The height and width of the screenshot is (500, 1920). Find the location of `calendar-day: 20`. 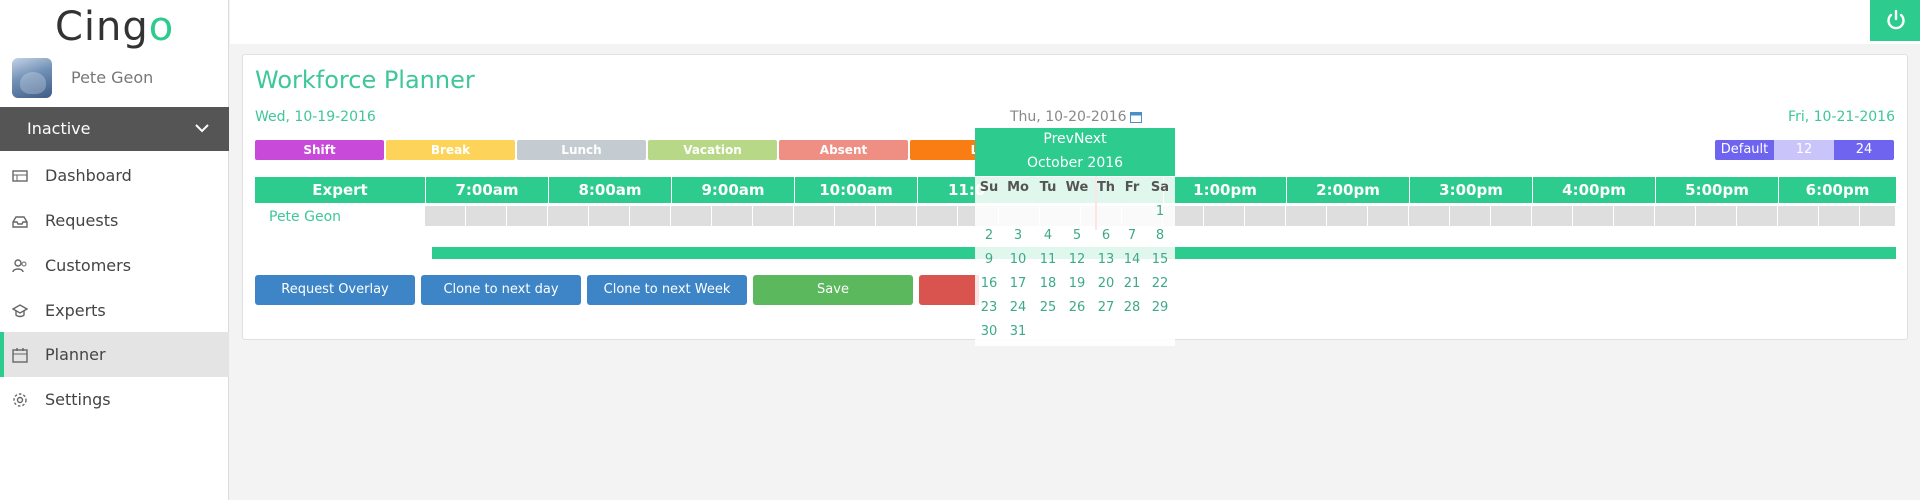

calendar-day: 20 is located at coordinates (1106, 283).